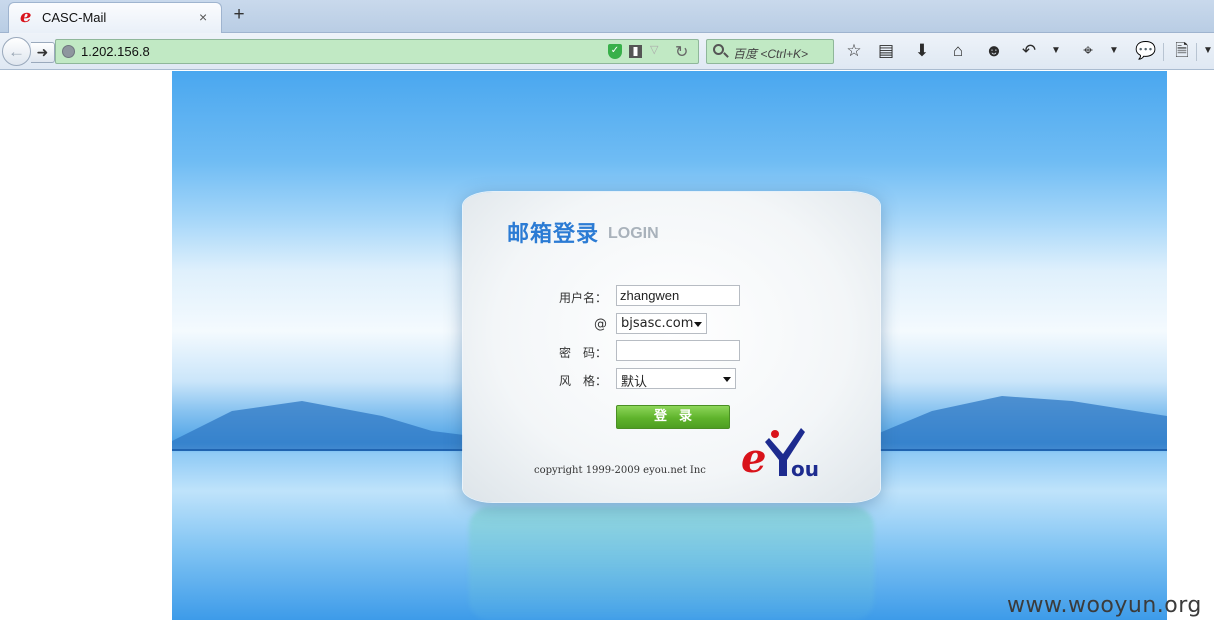 The image size is (1214, 635). Describe the element at coordinates (958, 51) in the screenshot. I see `home-icon: ⌂` at that location.